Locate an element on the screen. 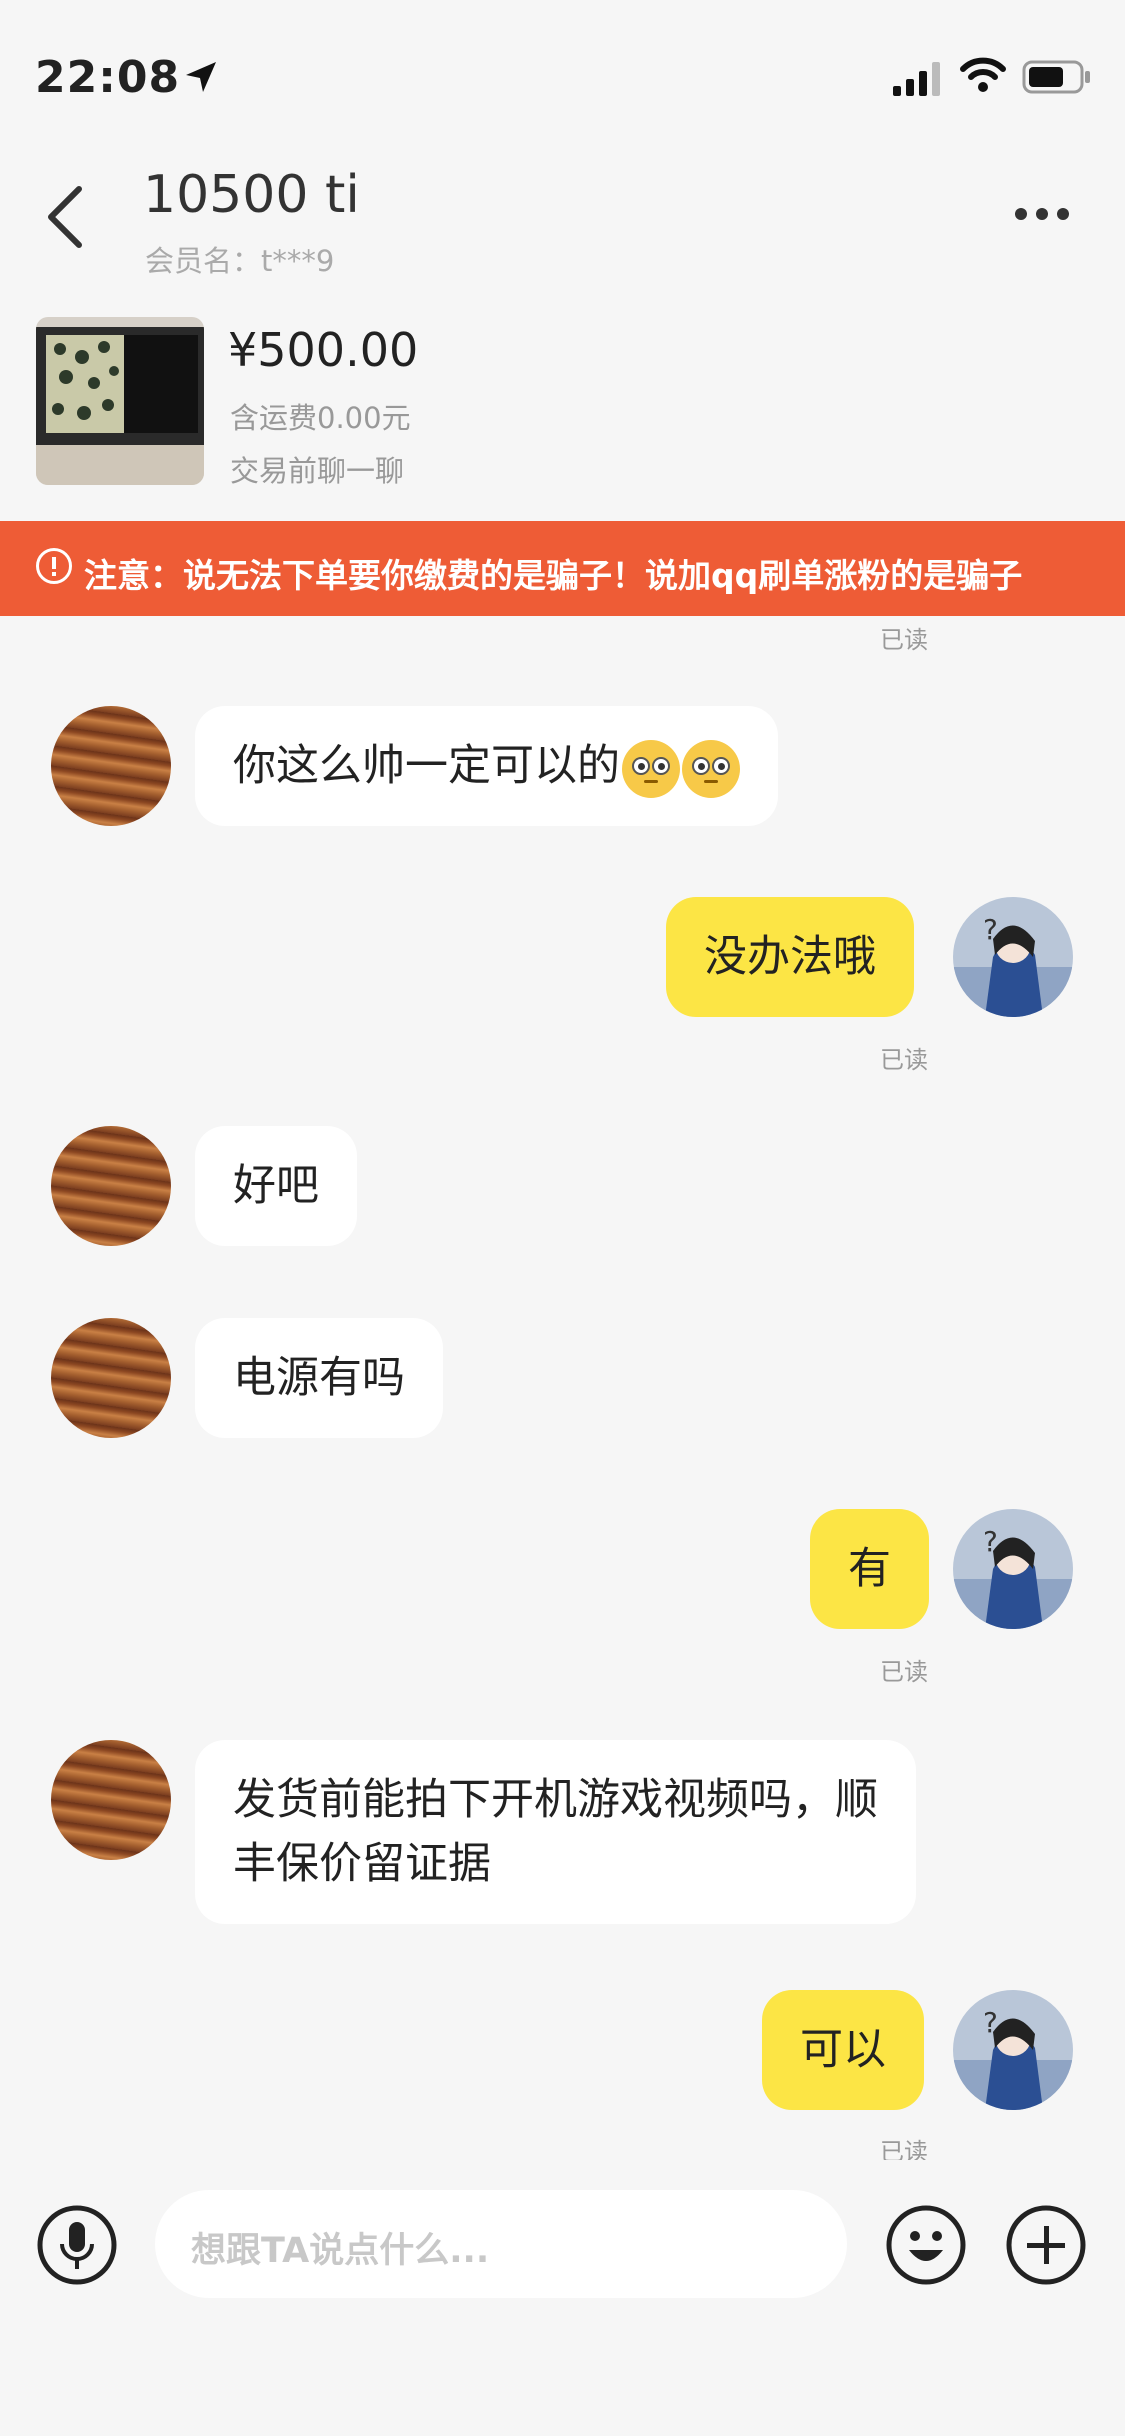  message-bubble-left: 你这么帅一定可以的 is located at coordinates (486, 766).